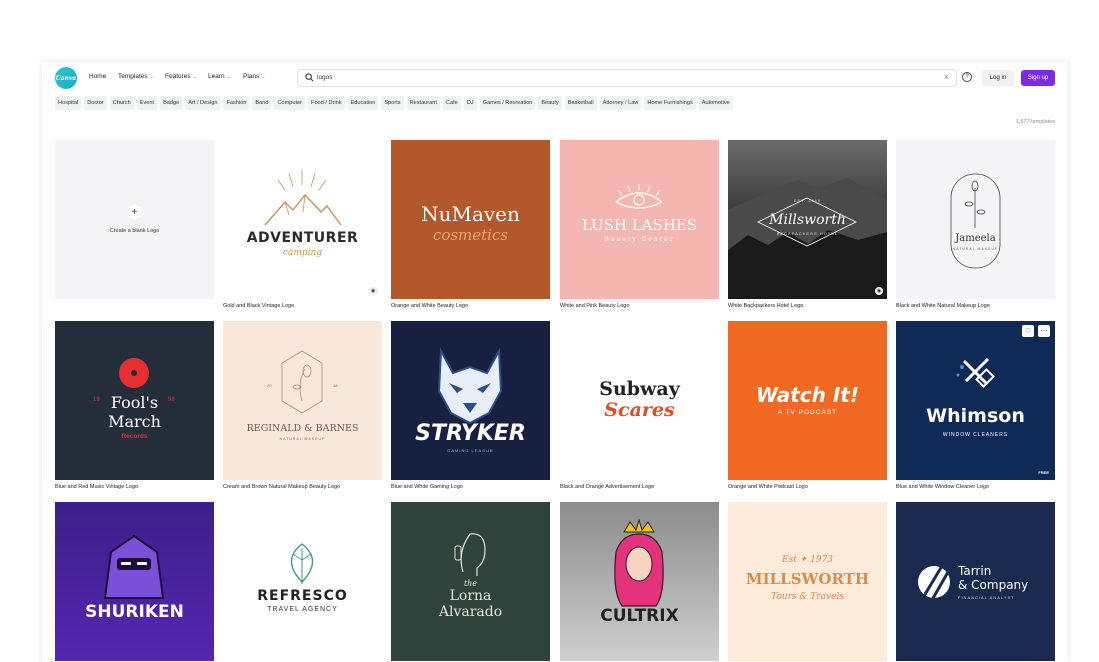 Image resolution: width=1099 pixels, height=662 pixels. I want to click on template-card: NuMaven cosmetics, so click(470, 219).